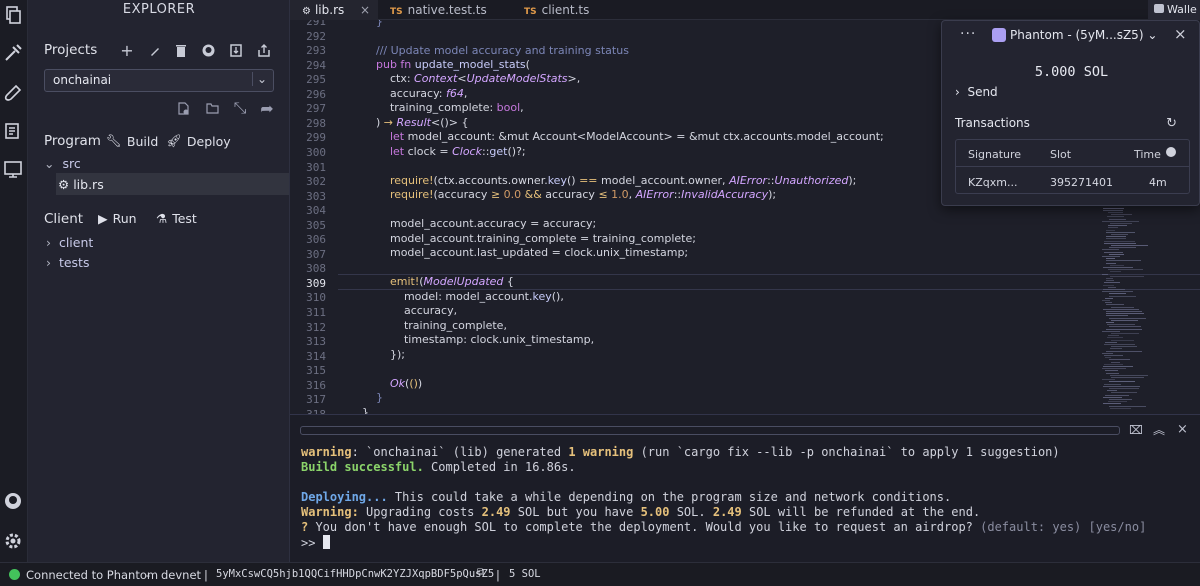 The height and width of the screenshot is (586, 1200). Describe the element at coordinates (208, 50) in the screenshot. I see `github-import-icon` at that location.